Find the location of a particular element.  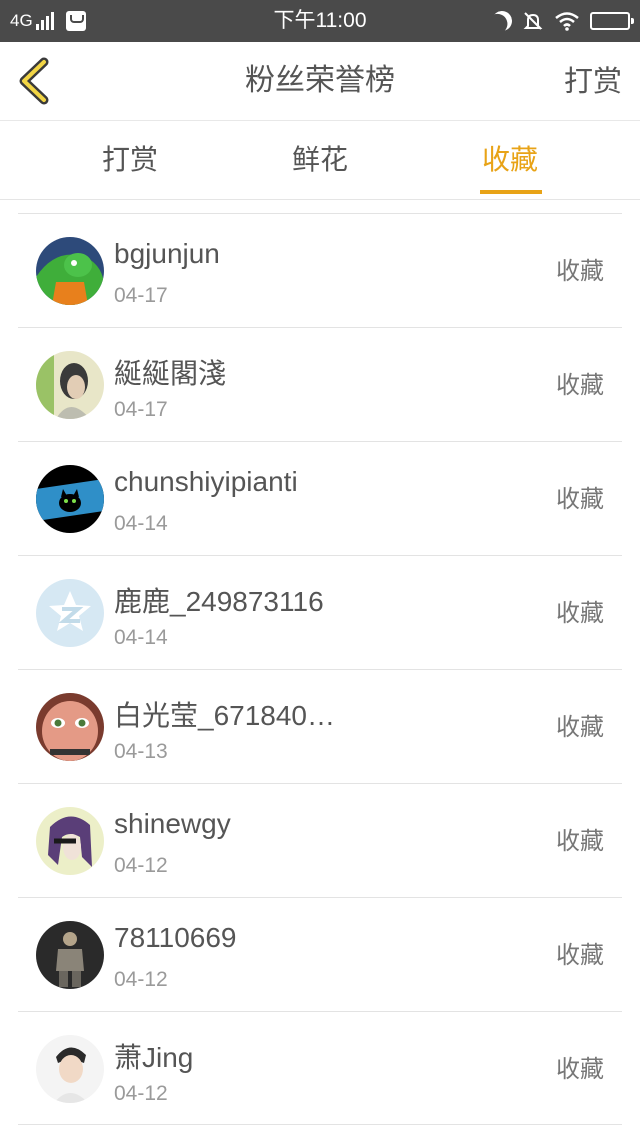

status-bar: 4G 下午11:00 is located at coordinates (320, 21).